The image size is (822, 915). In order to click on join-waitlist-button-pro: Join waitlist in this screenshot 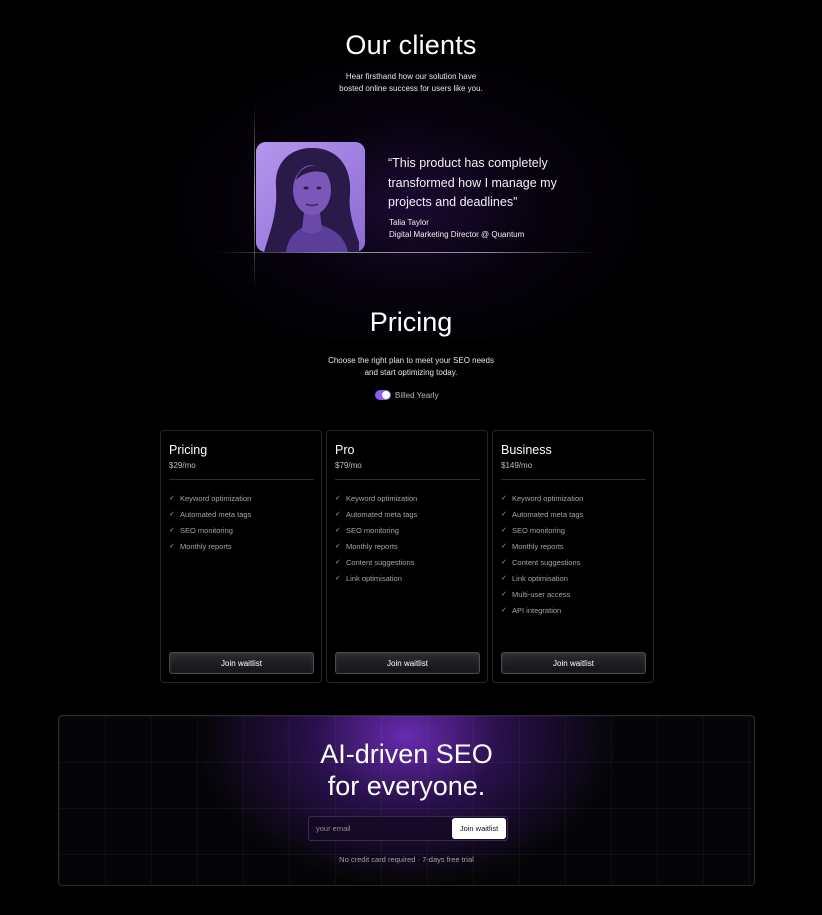, I will do `click(407, 663)`.